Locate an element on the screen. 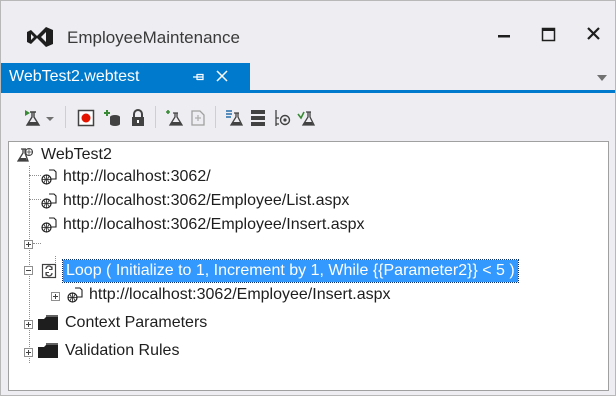 The height and width of the screenshot is (396, 616). maximize-icon is located at coordinates (548, 34).